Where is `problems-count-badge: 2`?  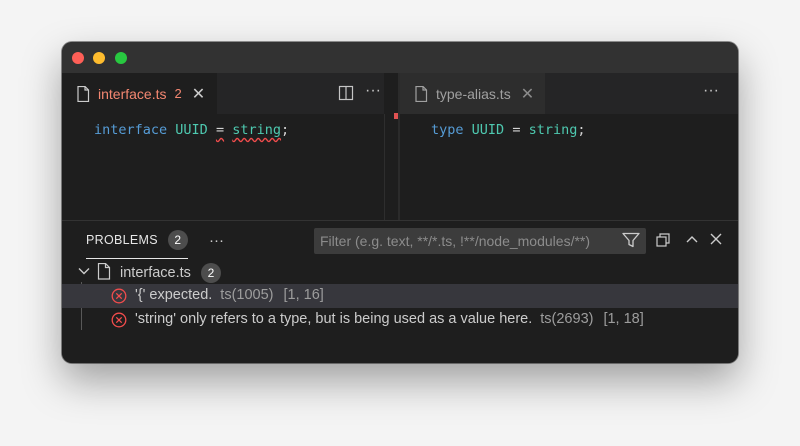 problems-count-badge: 2 is located at coordinates (177, 239).